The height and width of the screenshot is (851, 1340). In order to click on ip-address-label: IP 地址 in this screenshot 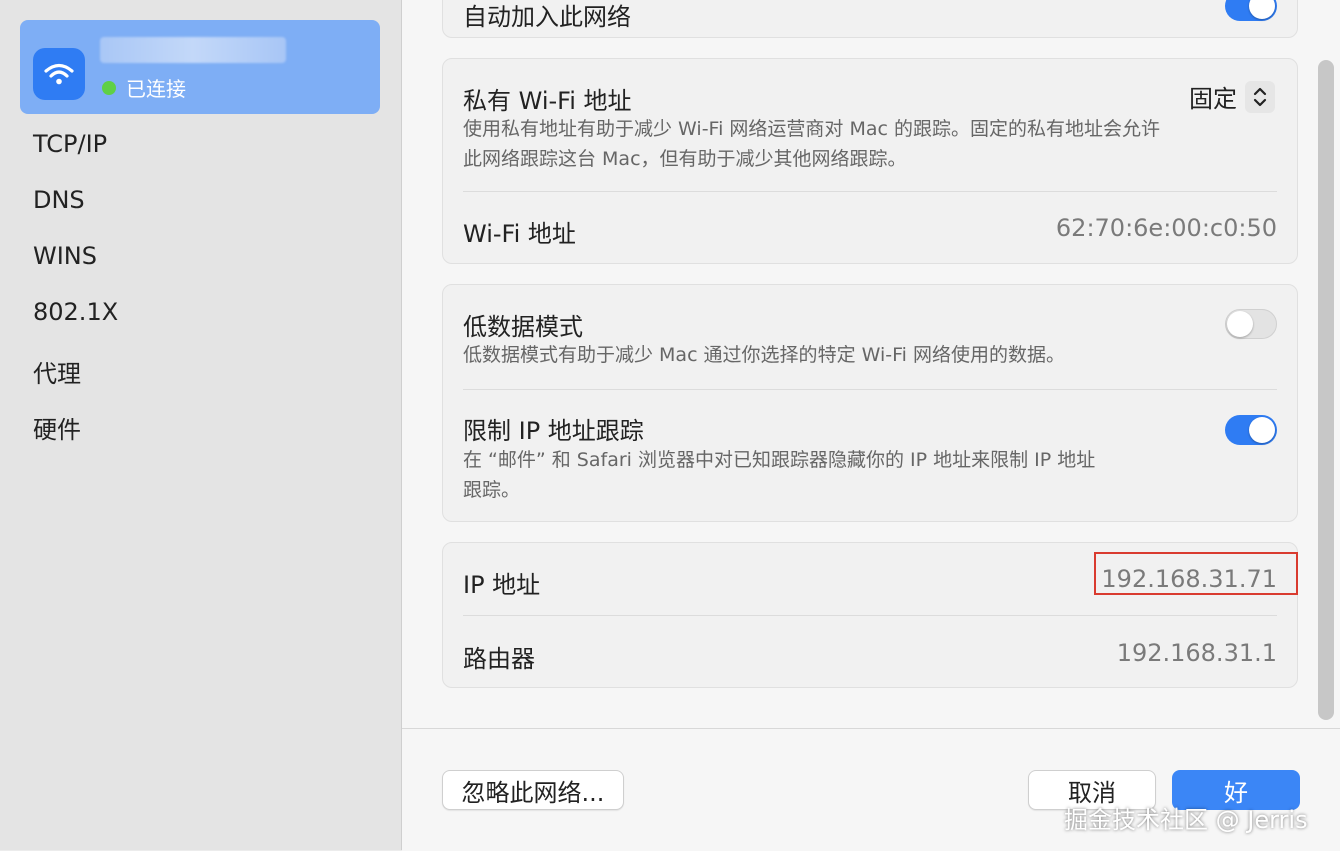, I will do `click(502, 585)`.